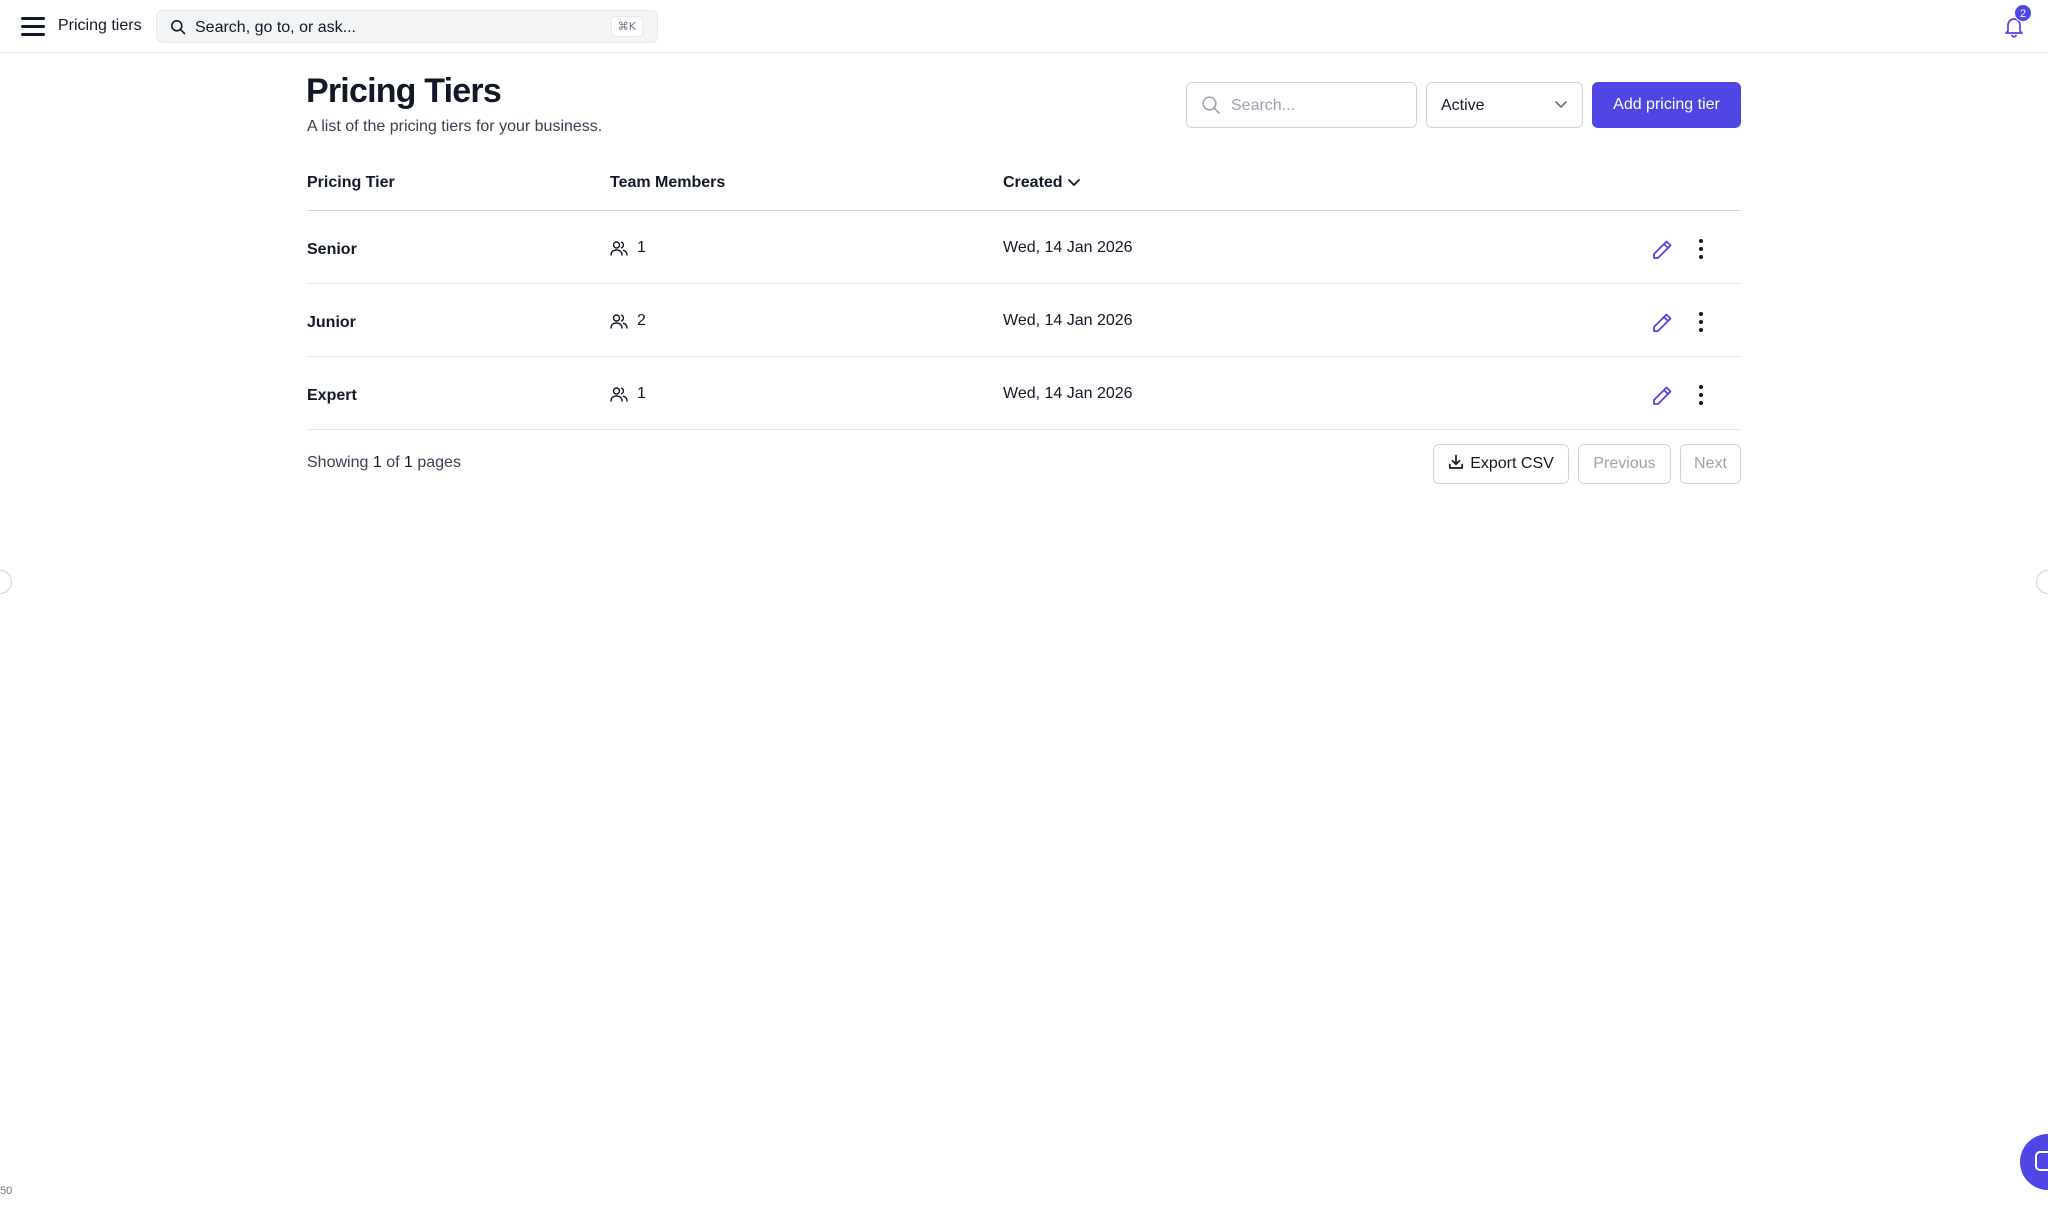 The image size is (2048, 1209). I want to click on chat-launcher-button, so click(2034, 1162).